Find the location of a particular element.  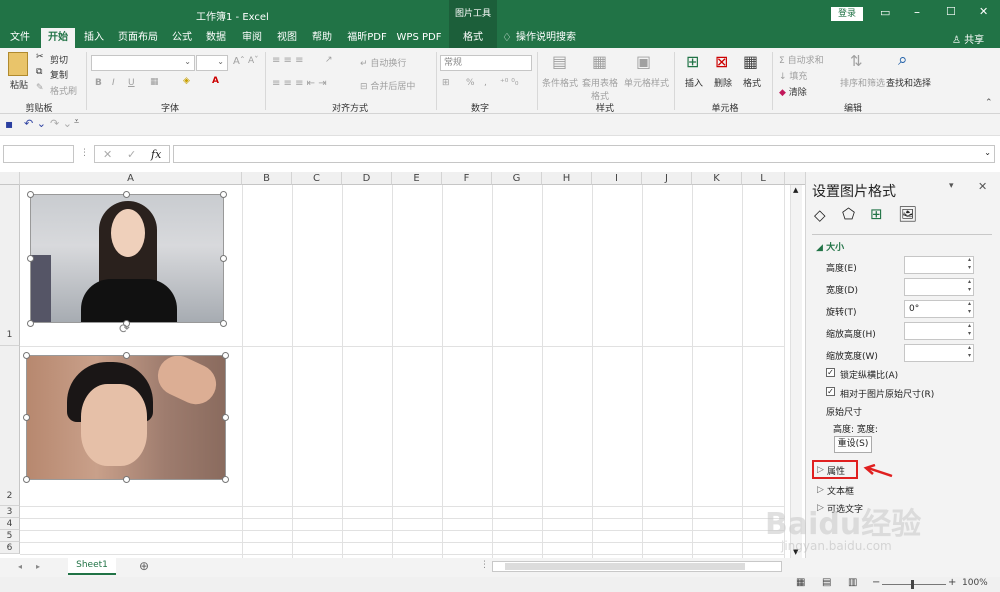

column-header-g: G is located at coordinates (517, 178).